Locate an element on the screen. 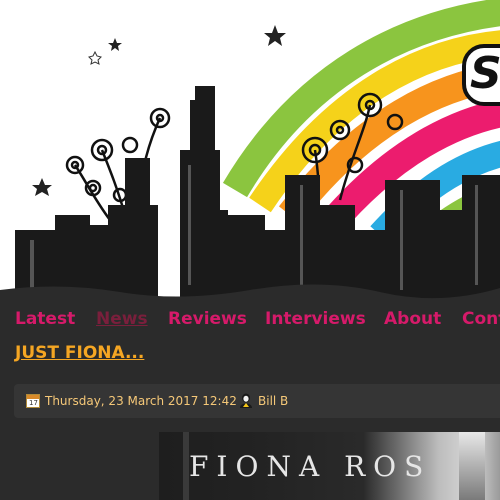 The width and height of the screenshot is (500, 500). article-meta-bar: 17 Thursday, 23 March 2017 12:42 Bill B is located at coordinates (257, 401).